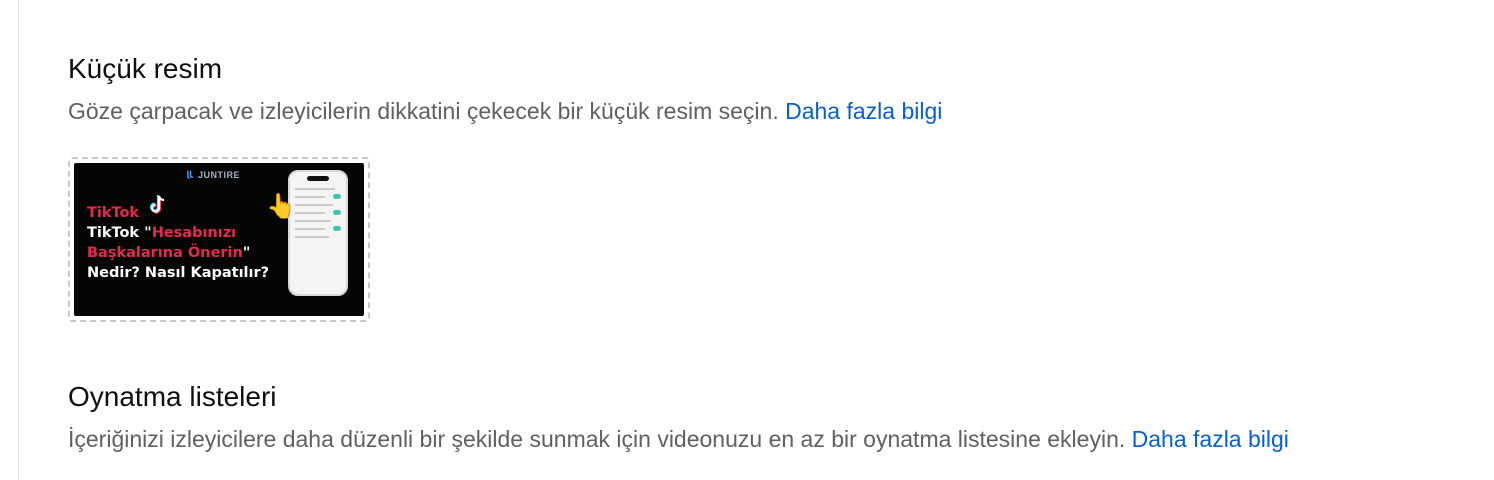  What do you see at coordinates (145, 68) in the screenshot?
I see `thumbnail-section-title: Küçük resim` at bounding box center [145, 68].